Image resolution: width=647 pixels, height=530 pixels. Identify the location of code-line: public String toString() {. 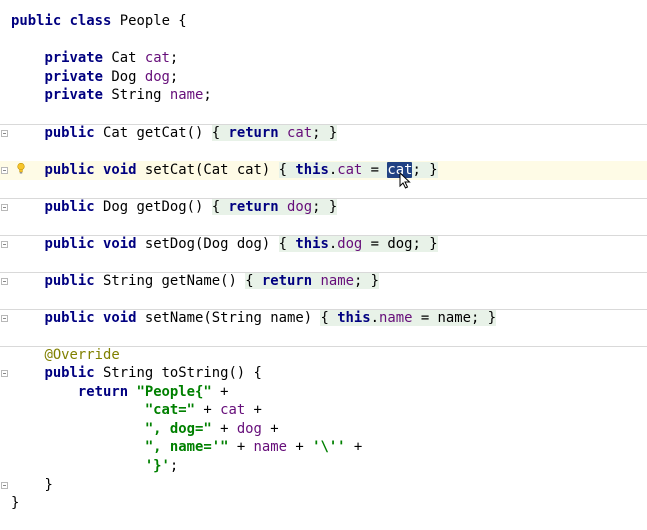
(323, 373).